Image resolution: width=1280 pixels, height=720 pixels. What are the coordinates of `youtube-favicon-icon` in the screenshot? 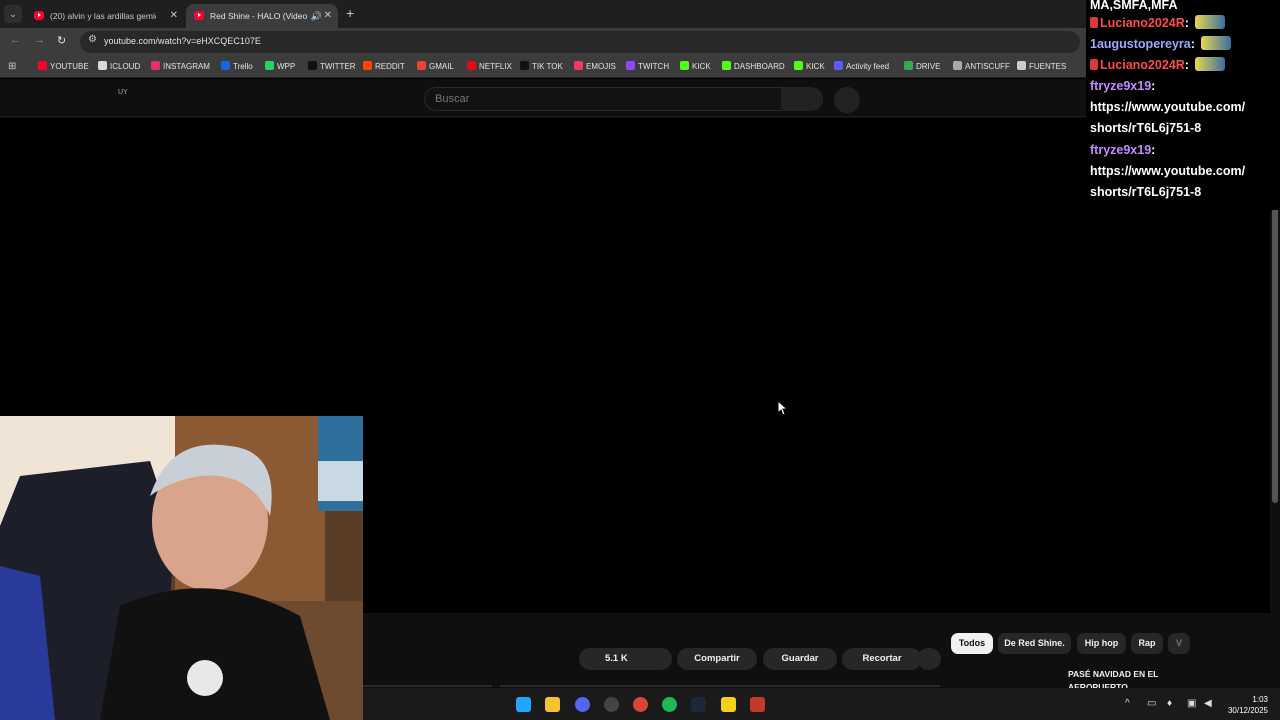 It's located at (39, 15).